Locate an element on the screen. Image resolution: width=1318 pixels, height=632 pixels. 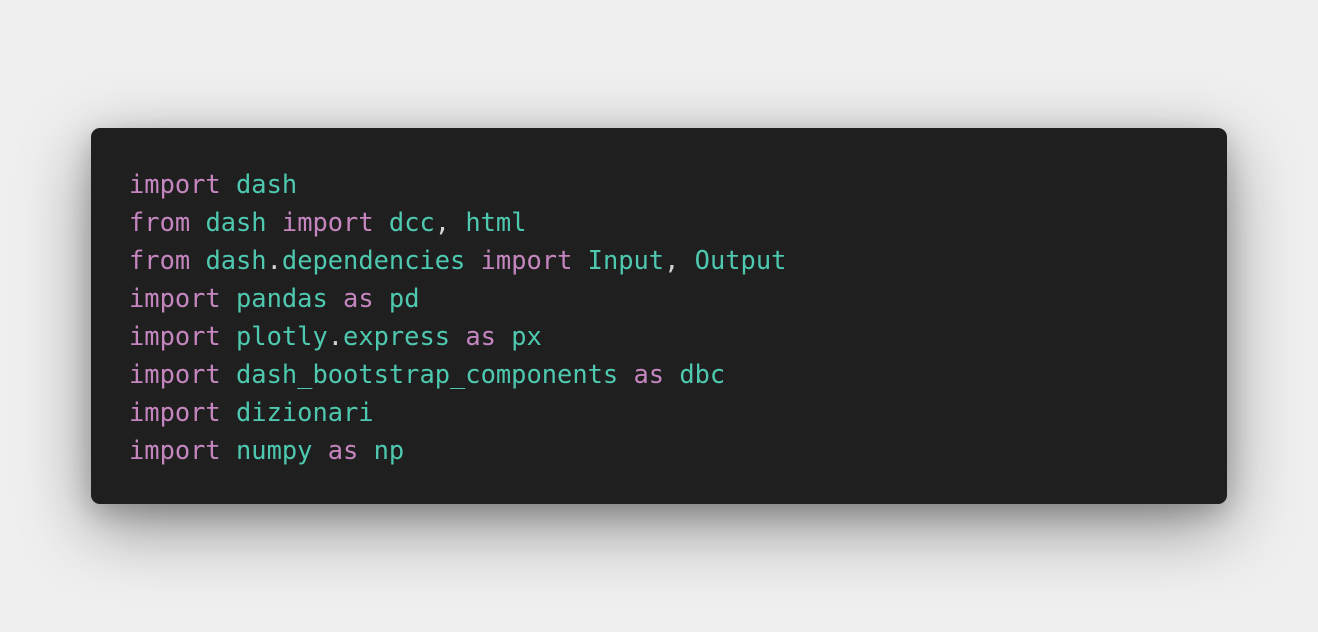
identifier-token: html is located at coordinates (496, 222).